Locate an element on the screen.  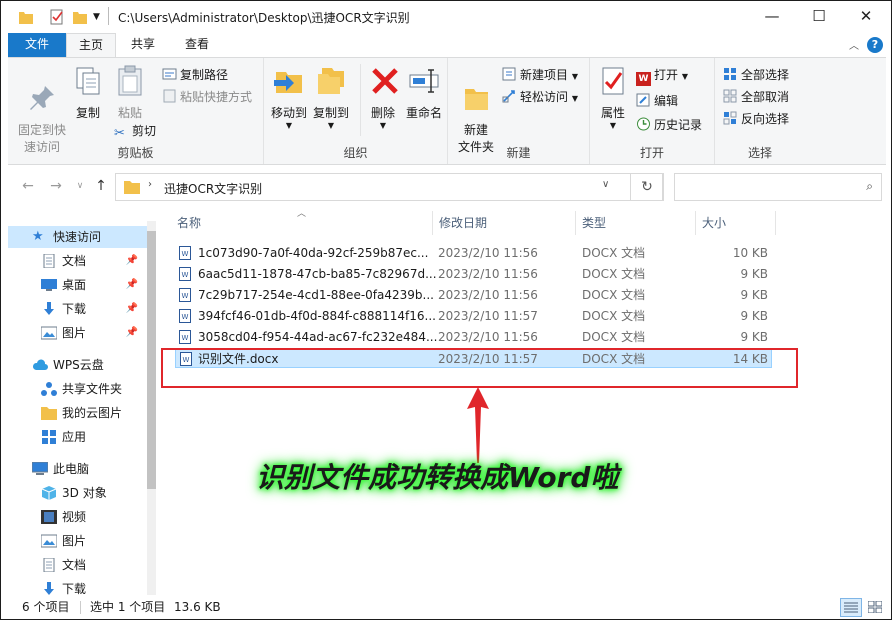
properties-icon is located at coordinates (57, 17).